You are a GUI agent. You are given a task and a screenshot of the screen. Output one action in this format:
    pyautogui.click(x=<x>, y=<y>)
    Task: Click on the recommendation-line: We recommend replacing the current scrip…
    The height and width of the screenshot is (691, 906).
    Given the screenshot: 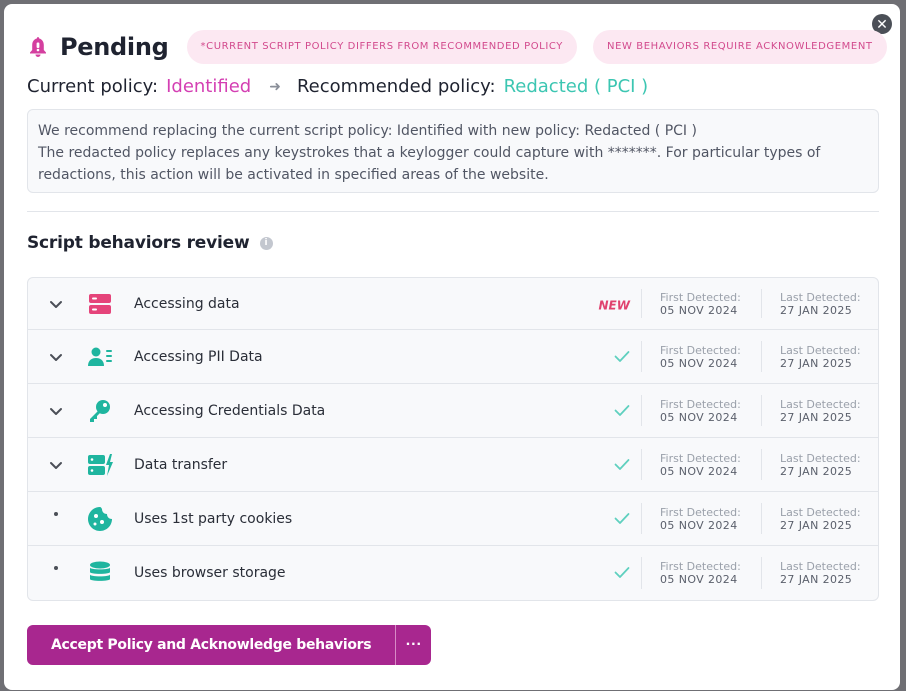 What is the action you would take?
    pyautogui.click(x=367, y=131)
    